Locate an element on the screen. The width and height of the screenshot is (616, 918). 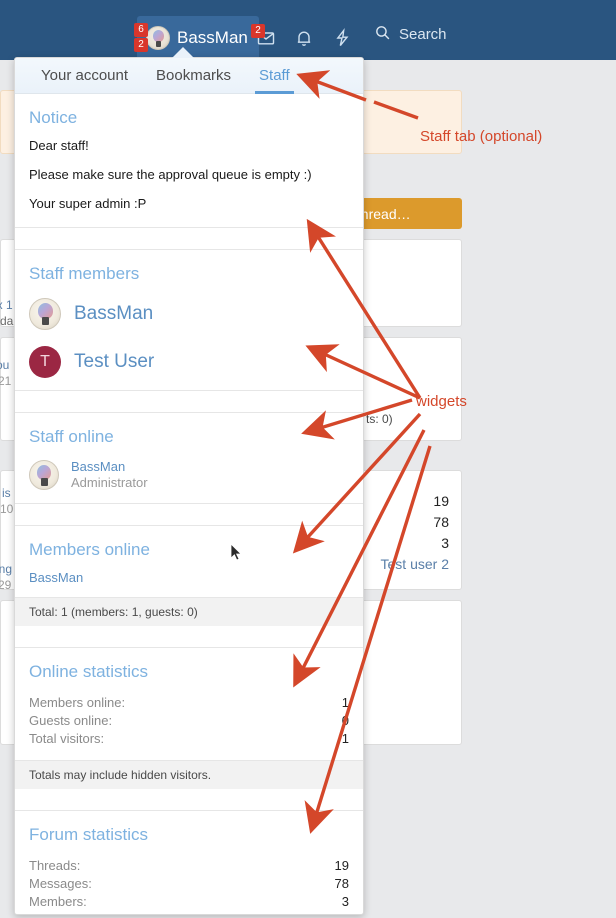
tab-your-account-label: Your account is located at coordinates (85, 75).